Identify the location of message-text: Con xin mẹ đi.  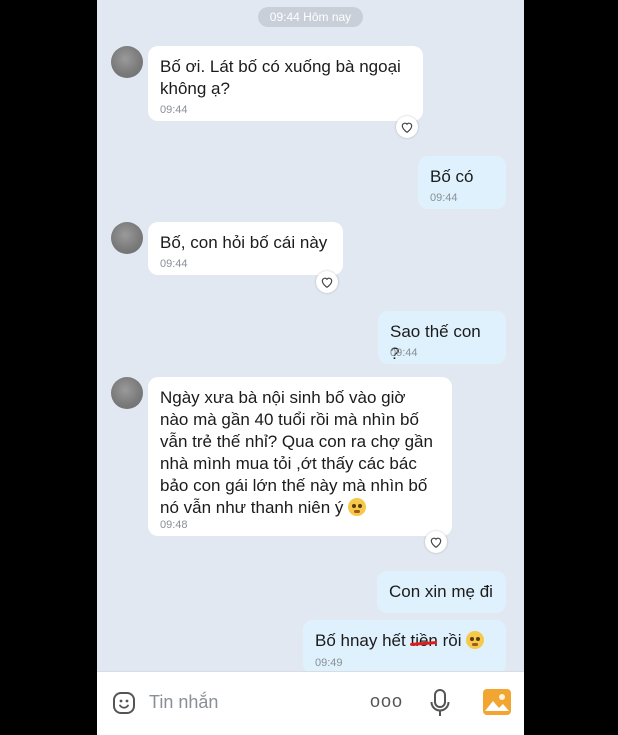
(441, 591).